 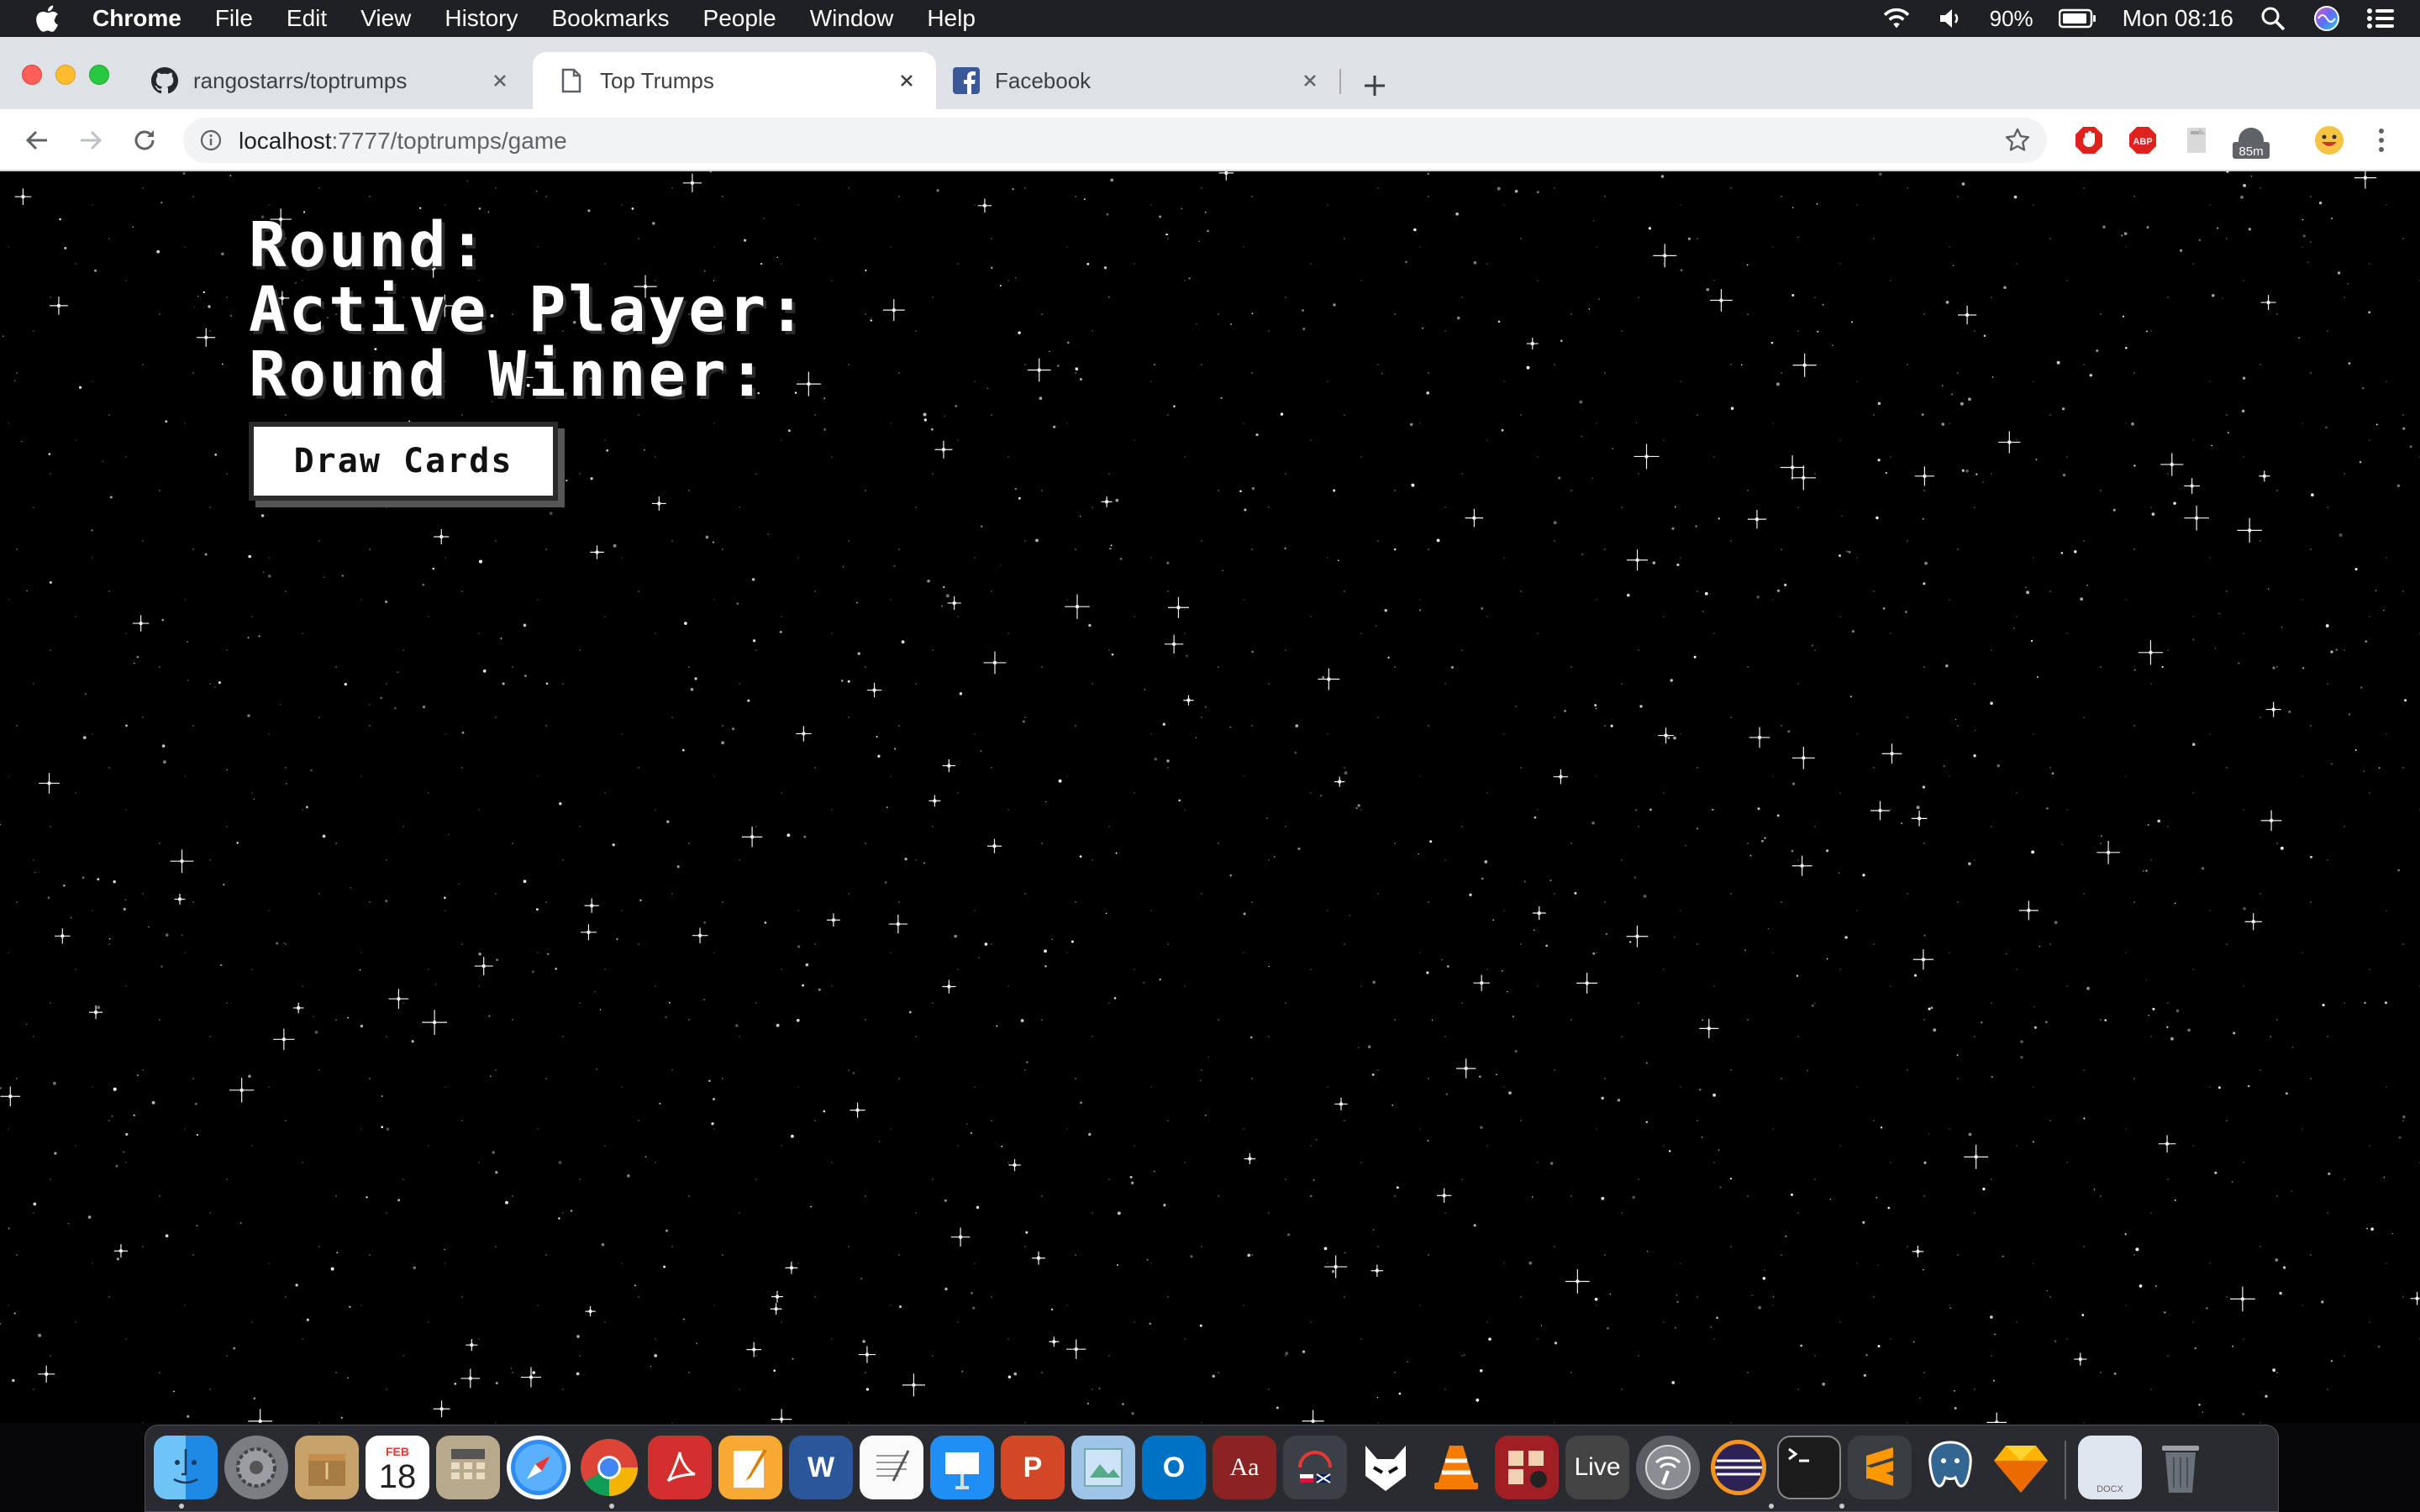 What do you see at coordinates (734, 80) in the screenshot?
I see `tab-top-trumps: Top Trumps` at bounding box center [734, 80].